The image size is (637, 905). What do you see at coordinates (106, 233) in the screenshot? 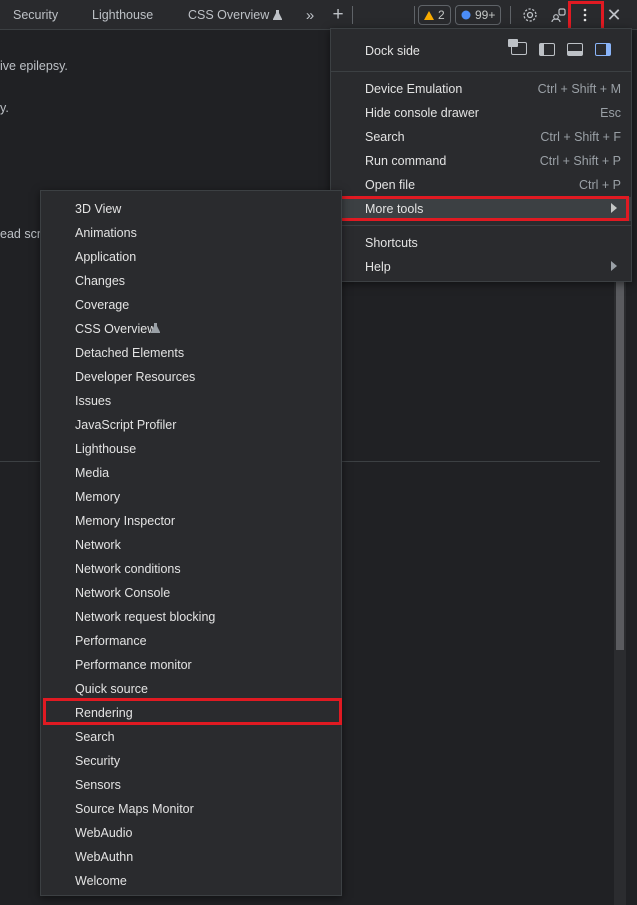
I see `submenu-item-label: Animations` at bounding box center [106, 233].